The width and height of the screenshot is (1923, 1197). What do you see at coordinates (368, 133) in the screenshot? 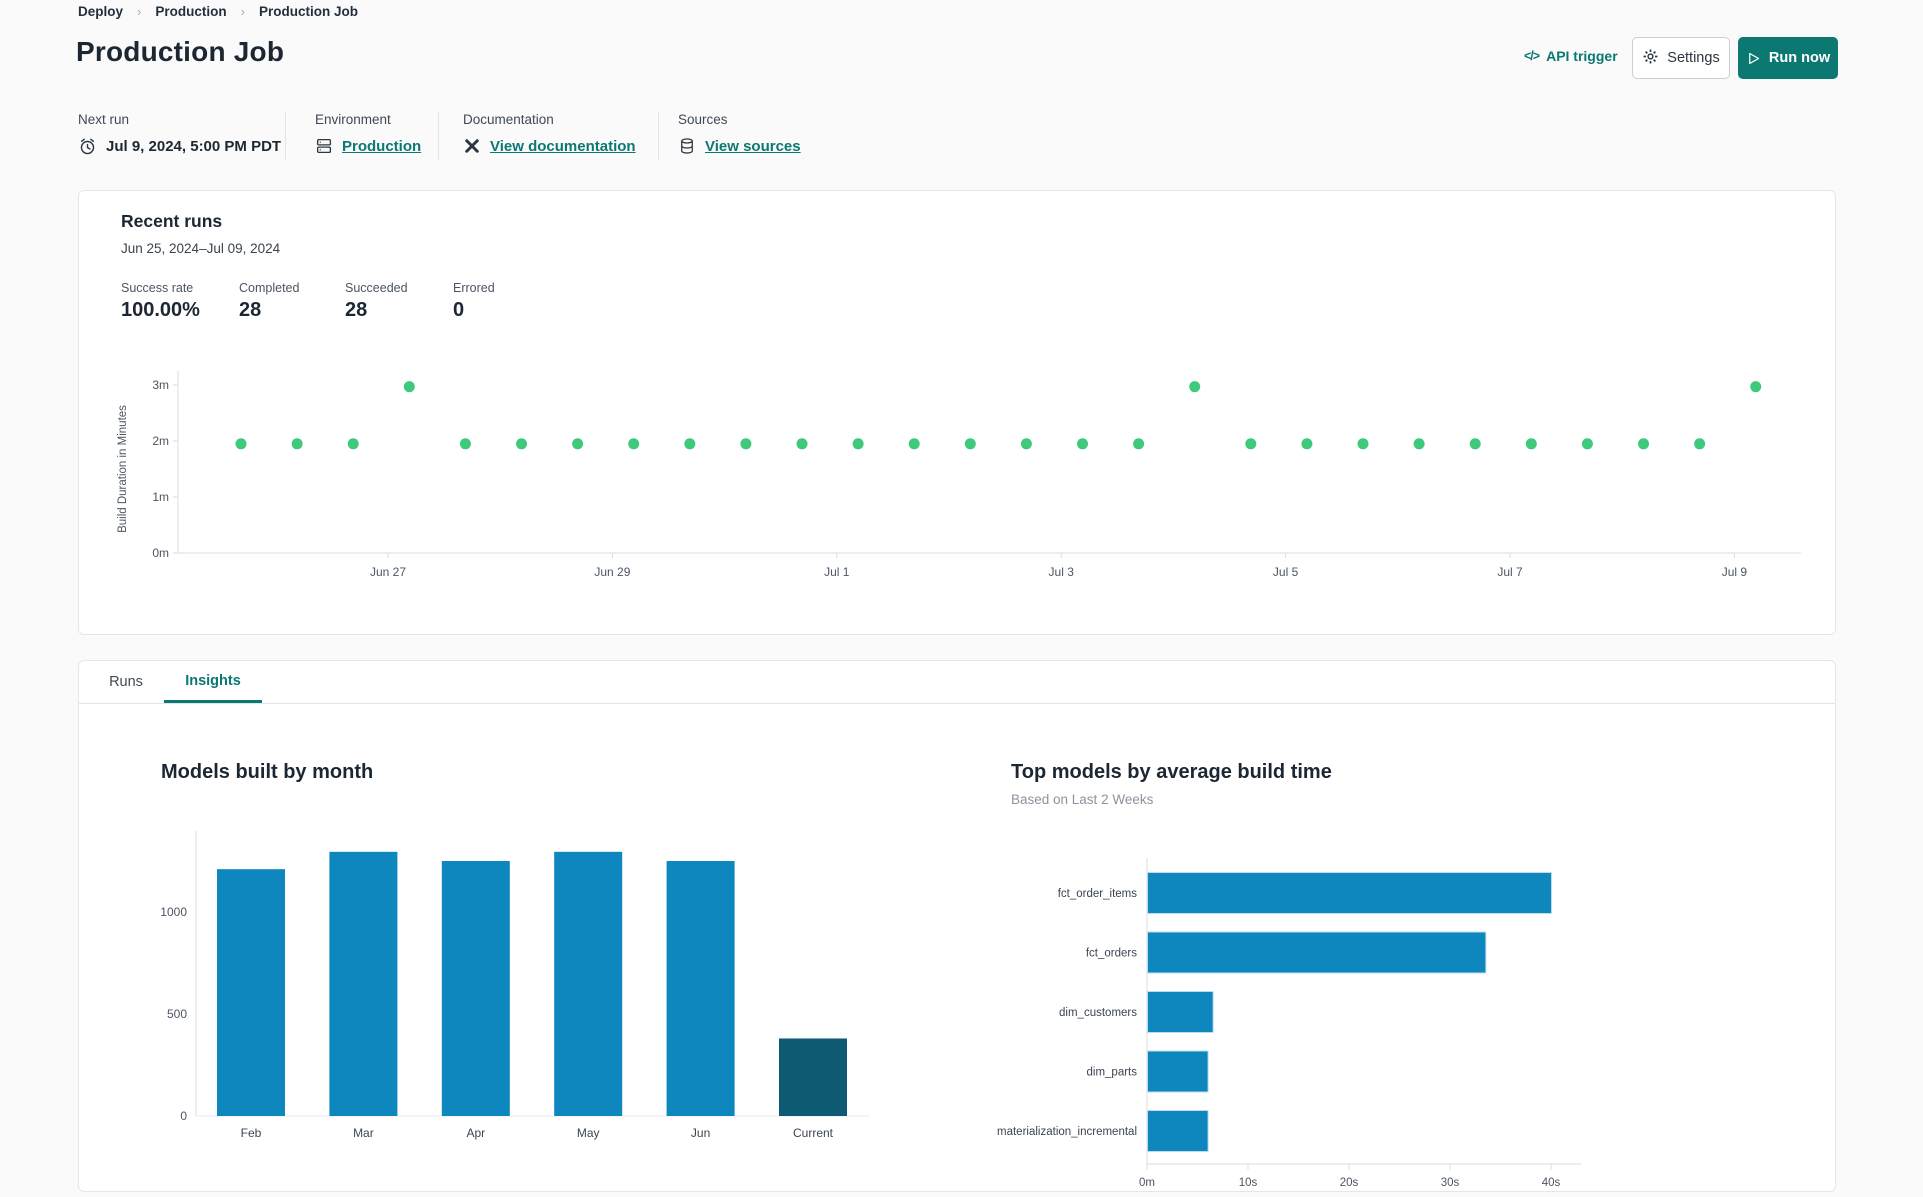
I see `environment-section: Environment Production` at bounding box center [368, 133].